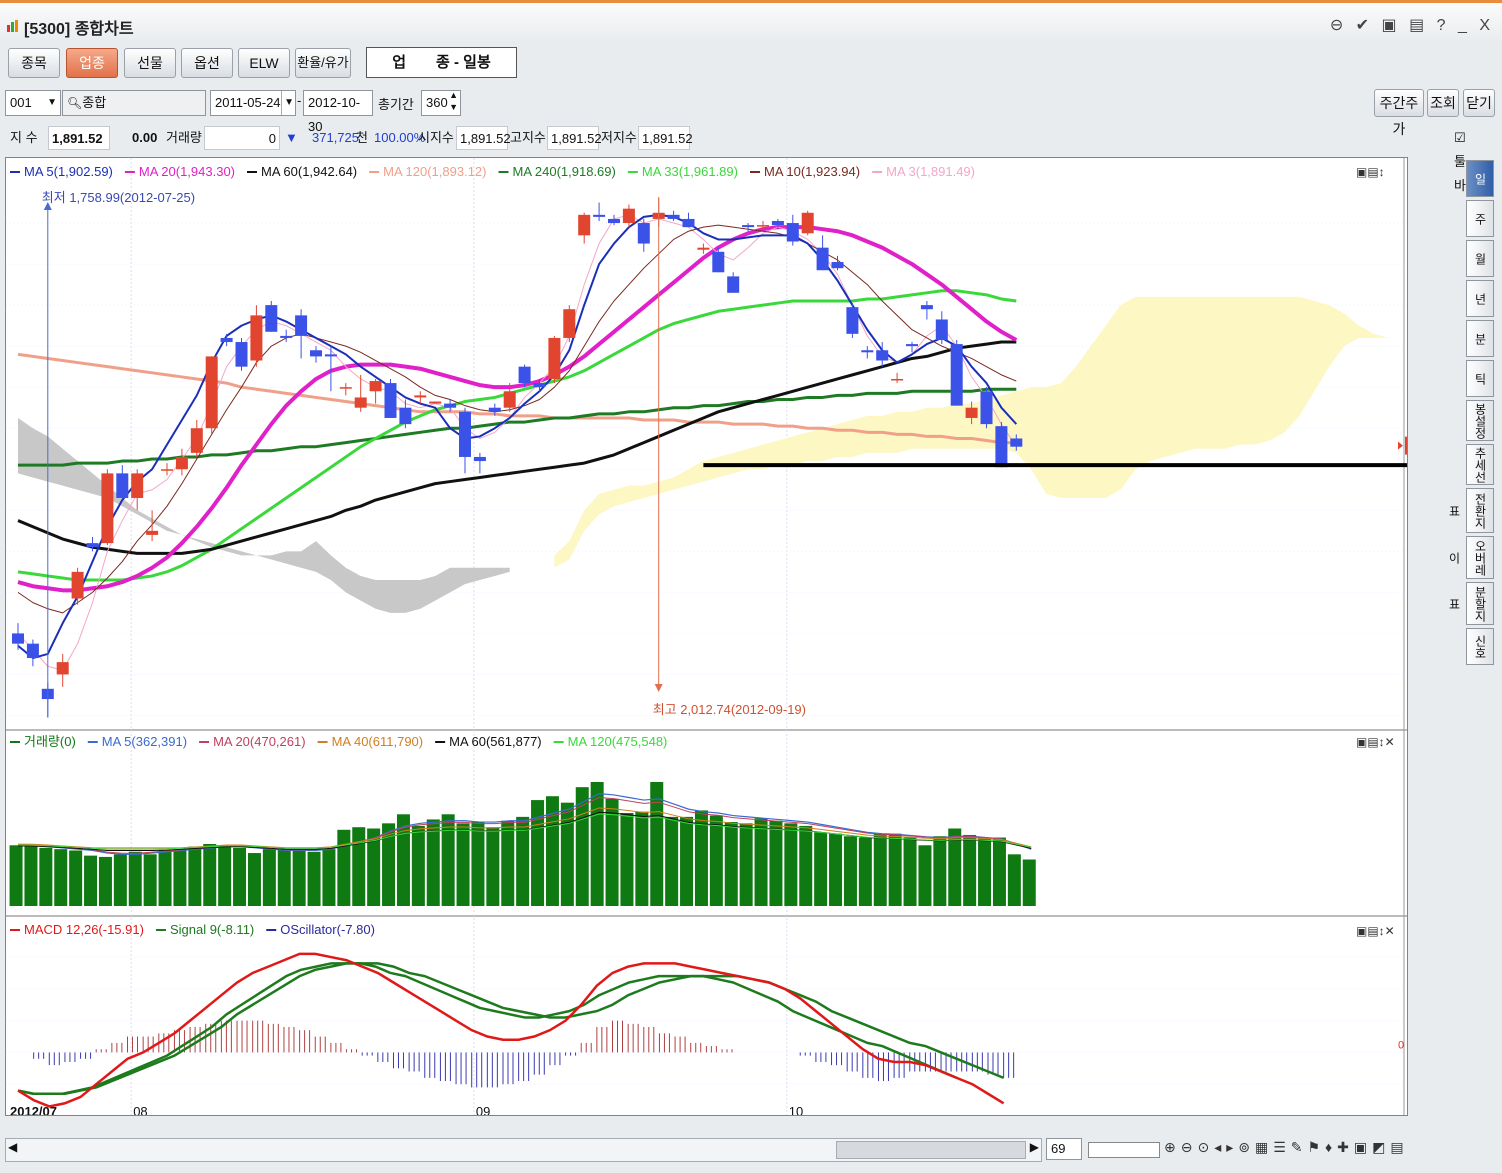 This screenshot has height=1173, width=1502. I want to click on x-axis-label: 09, so click(483, 1109).